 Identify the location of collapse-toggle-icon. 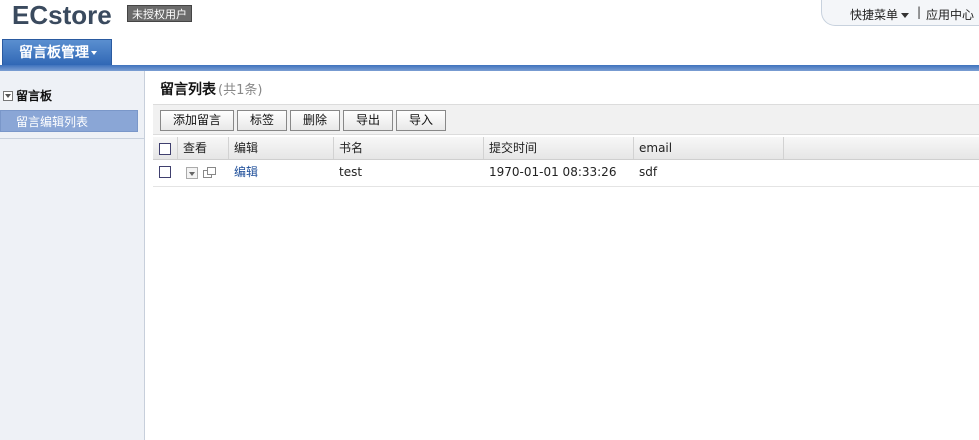
(8, 96).